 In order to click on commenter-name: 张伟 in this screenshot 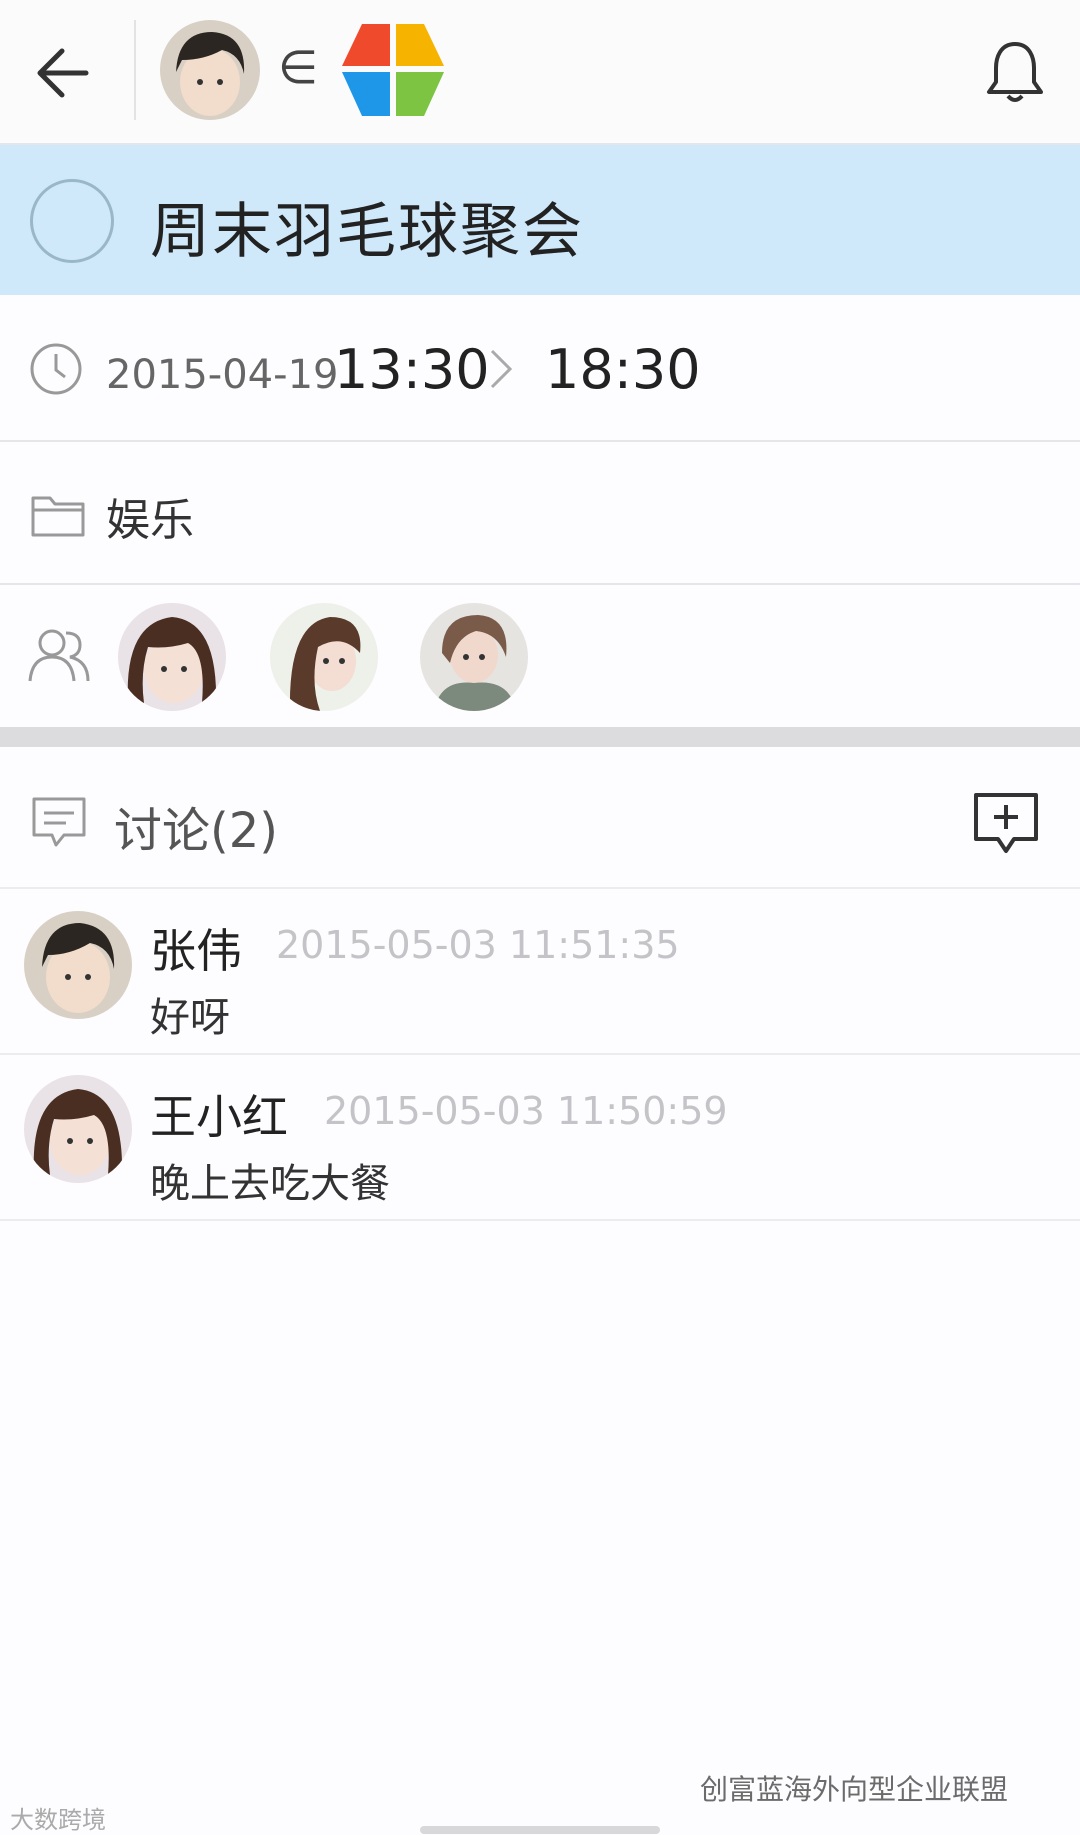, I will do `click(196, 951)`.